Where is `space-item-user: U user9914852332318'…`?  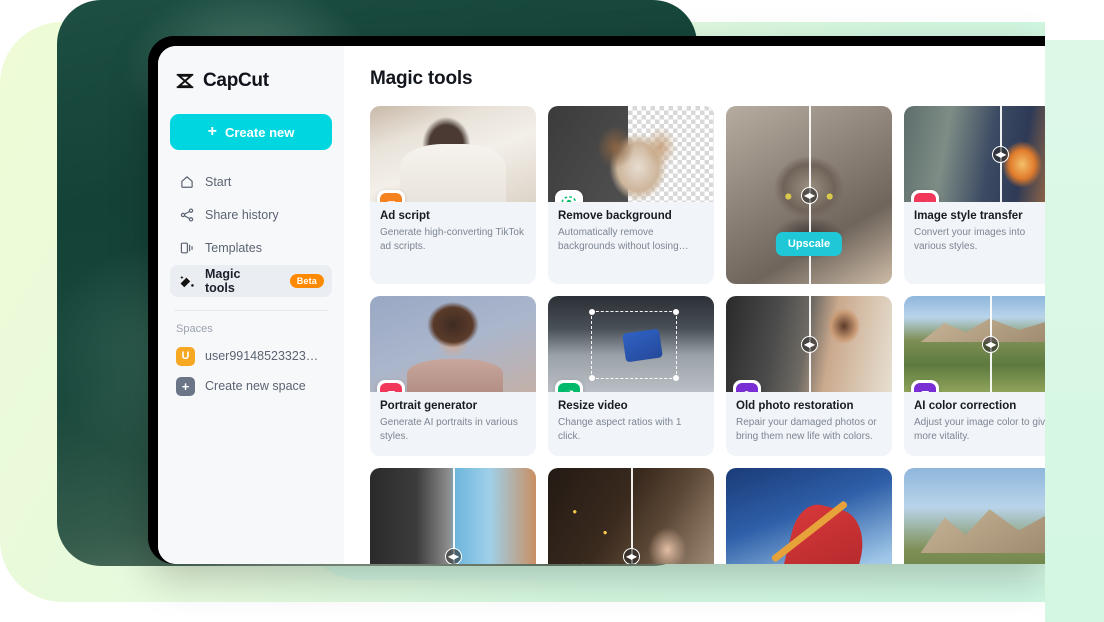
space-item-user: U user9914852332318'… is located at coordinates (251, 356).